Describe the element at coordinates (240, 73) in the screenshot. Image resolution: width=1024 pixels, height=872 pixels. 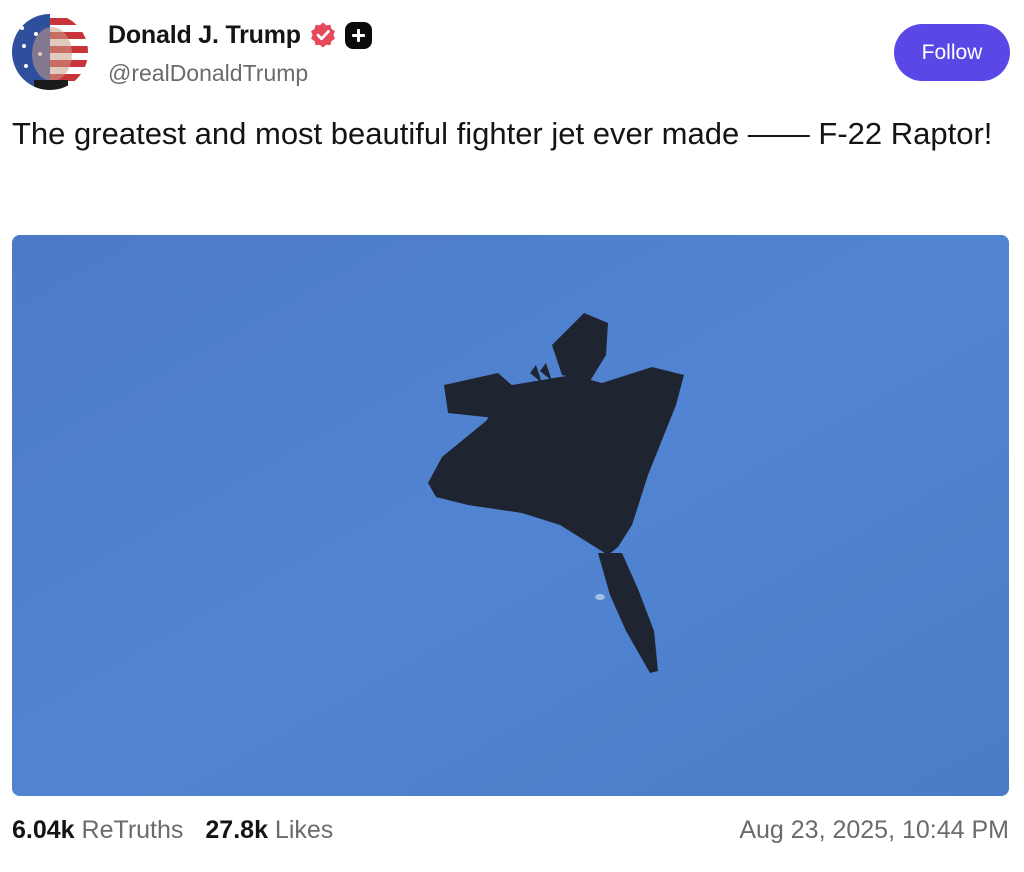
I see `handle: @realDonaldTrump` at that location.